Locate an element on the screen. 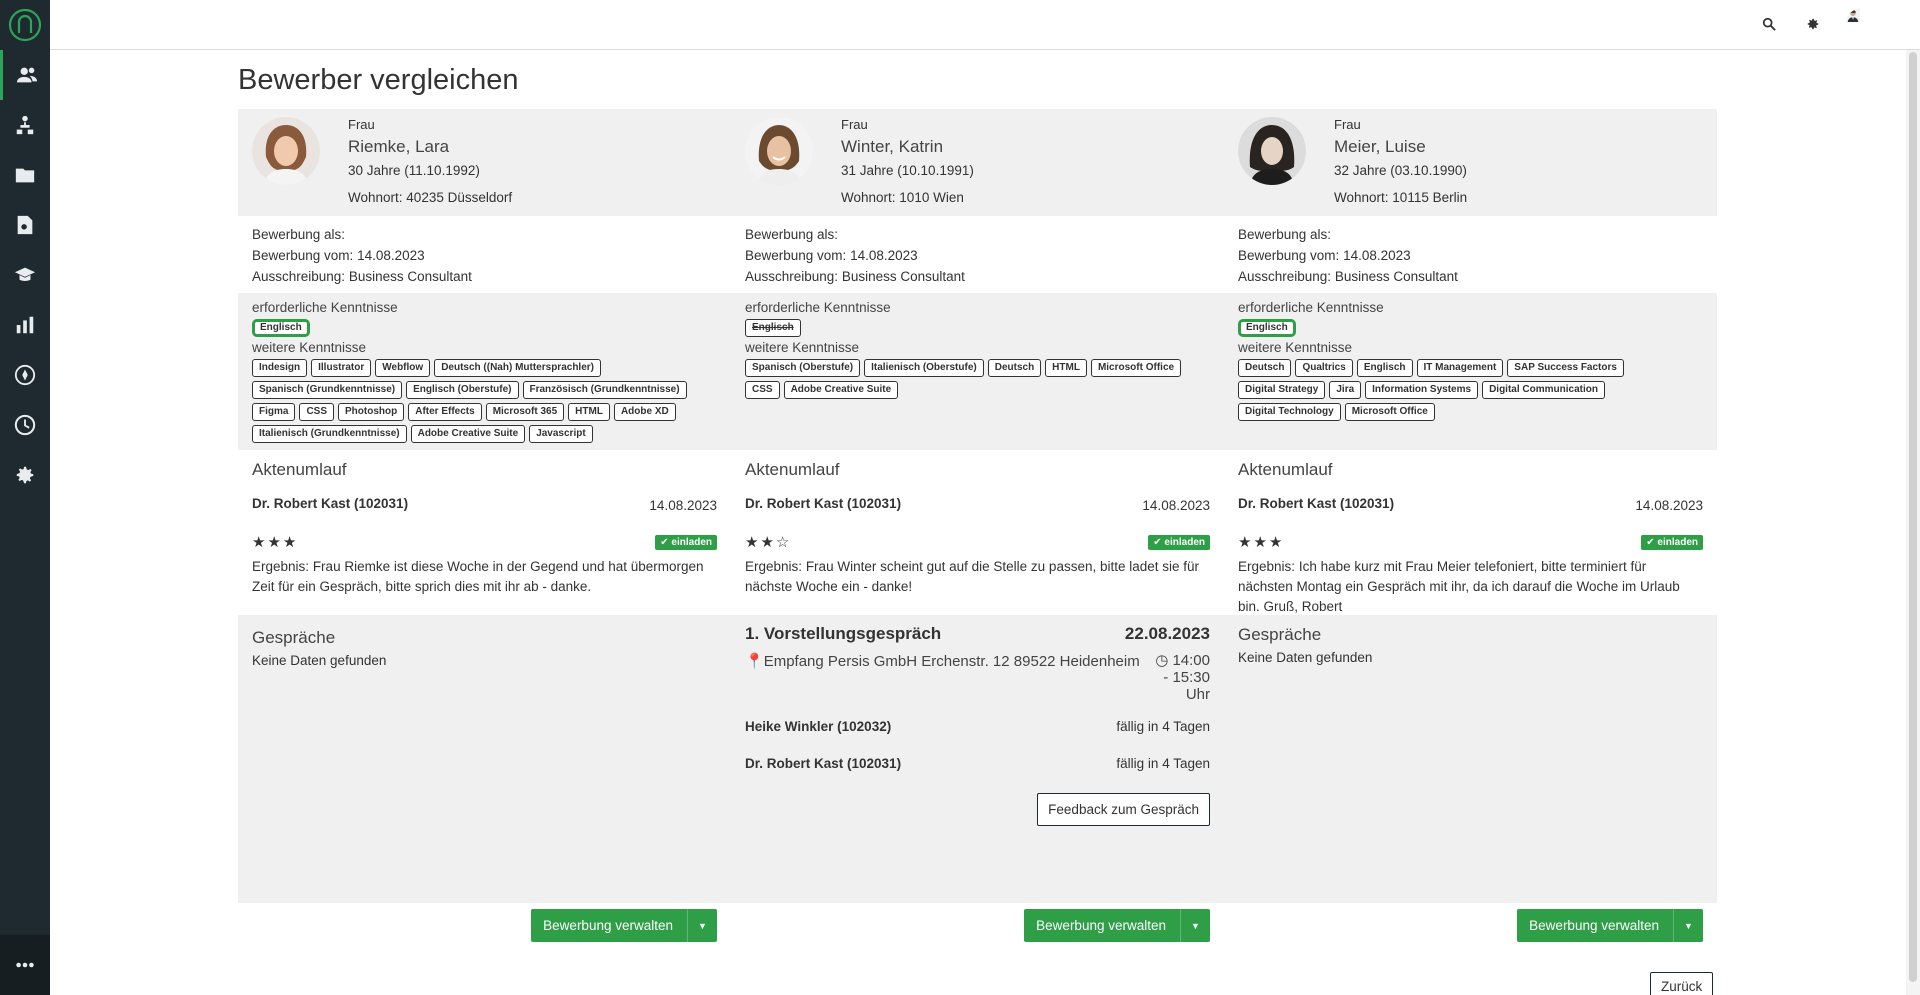 This screenshot has width=1920, height=995. candidate-salutation: Frau is located at coordinates (854, 124).